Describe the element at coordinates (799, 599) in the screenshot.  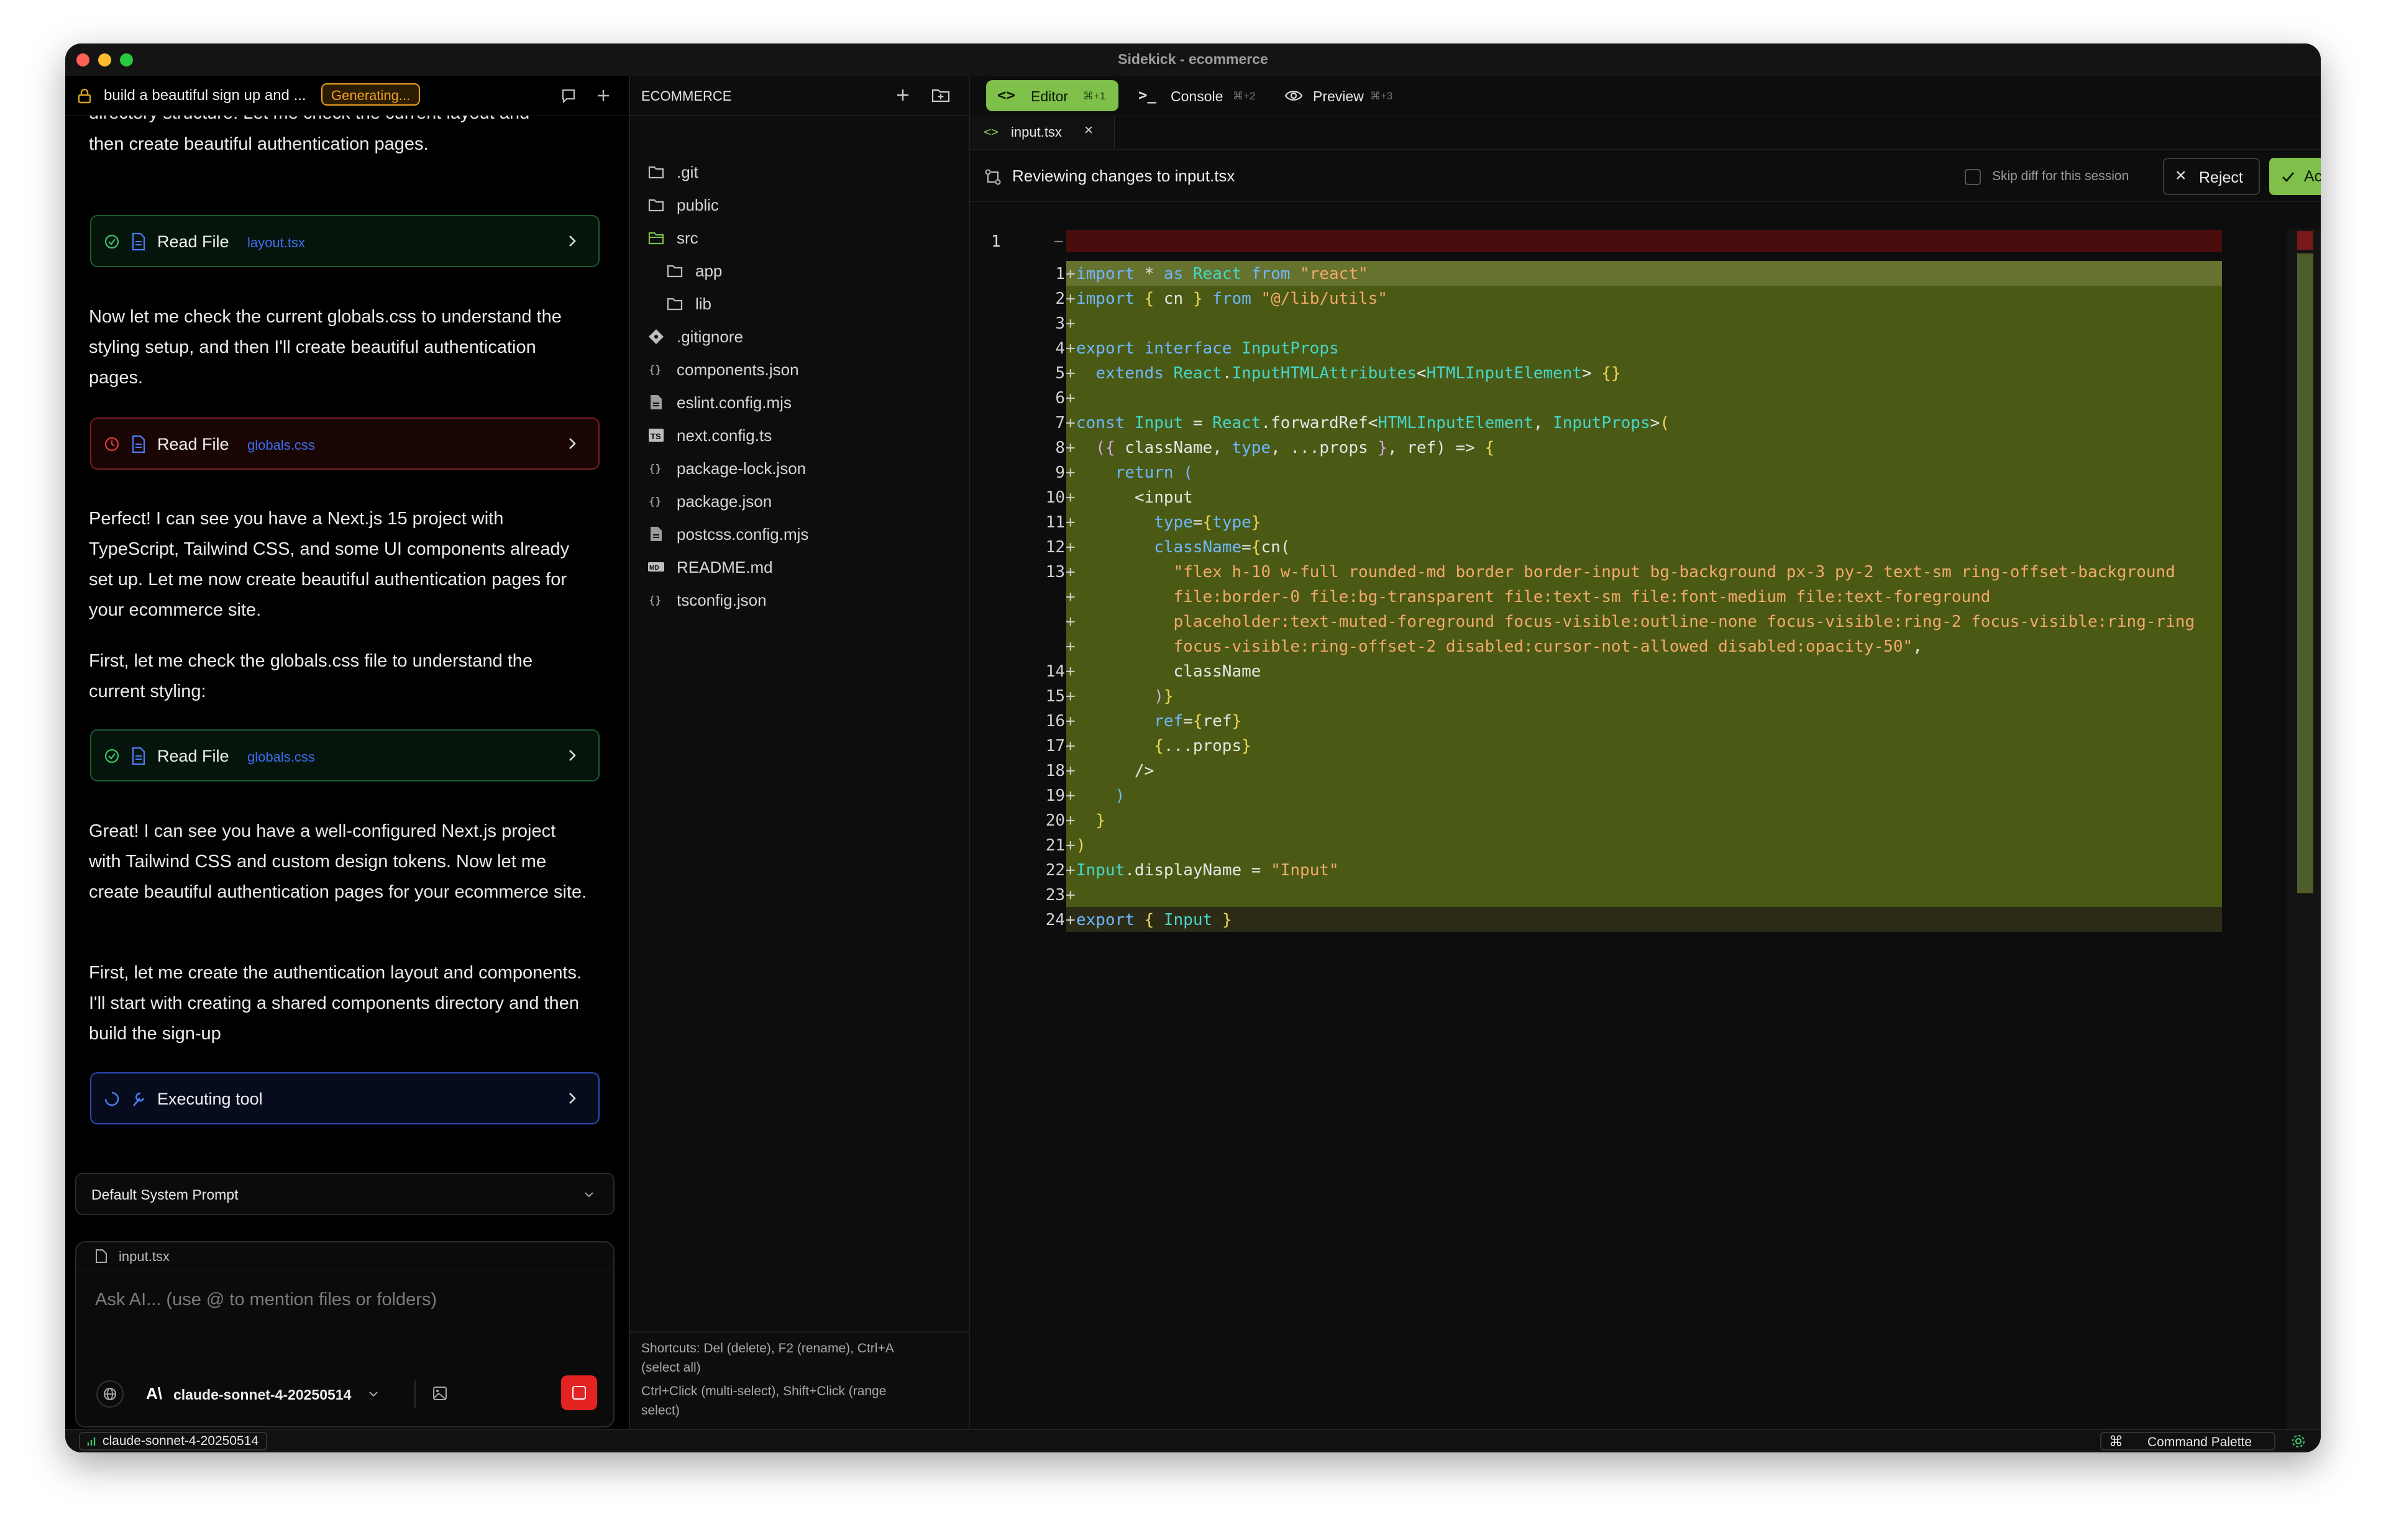
I see `file-tree-item: {} tsconfig.json` at that location.